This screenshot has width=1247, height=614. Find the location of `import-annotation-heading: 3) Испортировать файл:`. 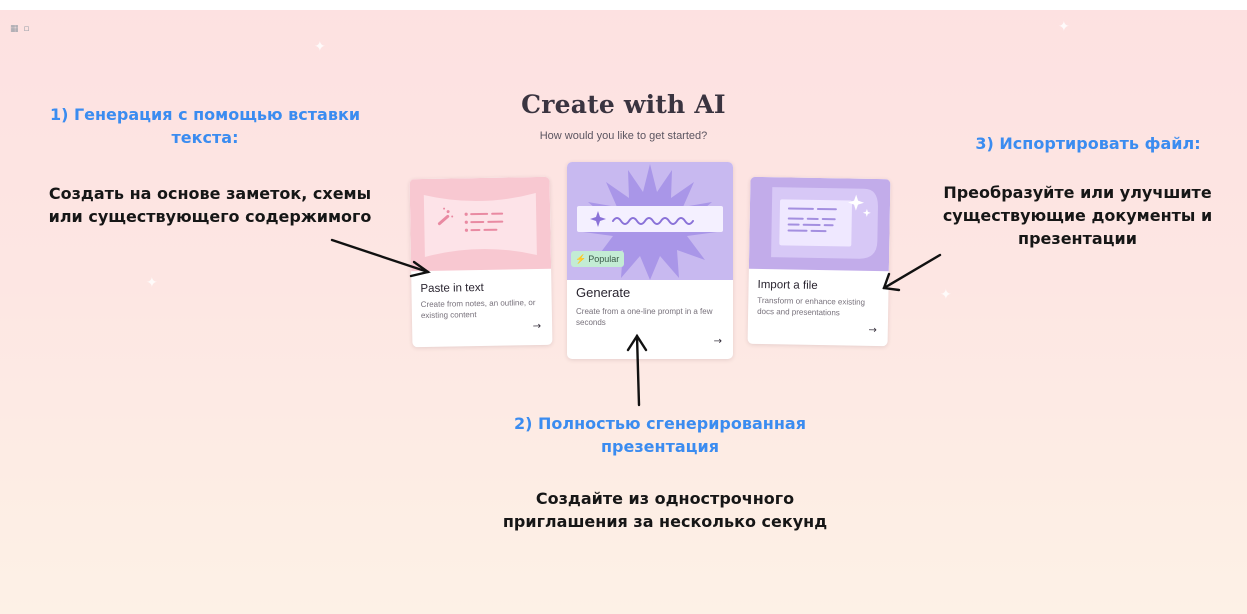

import-annotation-heading: 3) Испортировать файл: is located at coordinates (1088, 143).